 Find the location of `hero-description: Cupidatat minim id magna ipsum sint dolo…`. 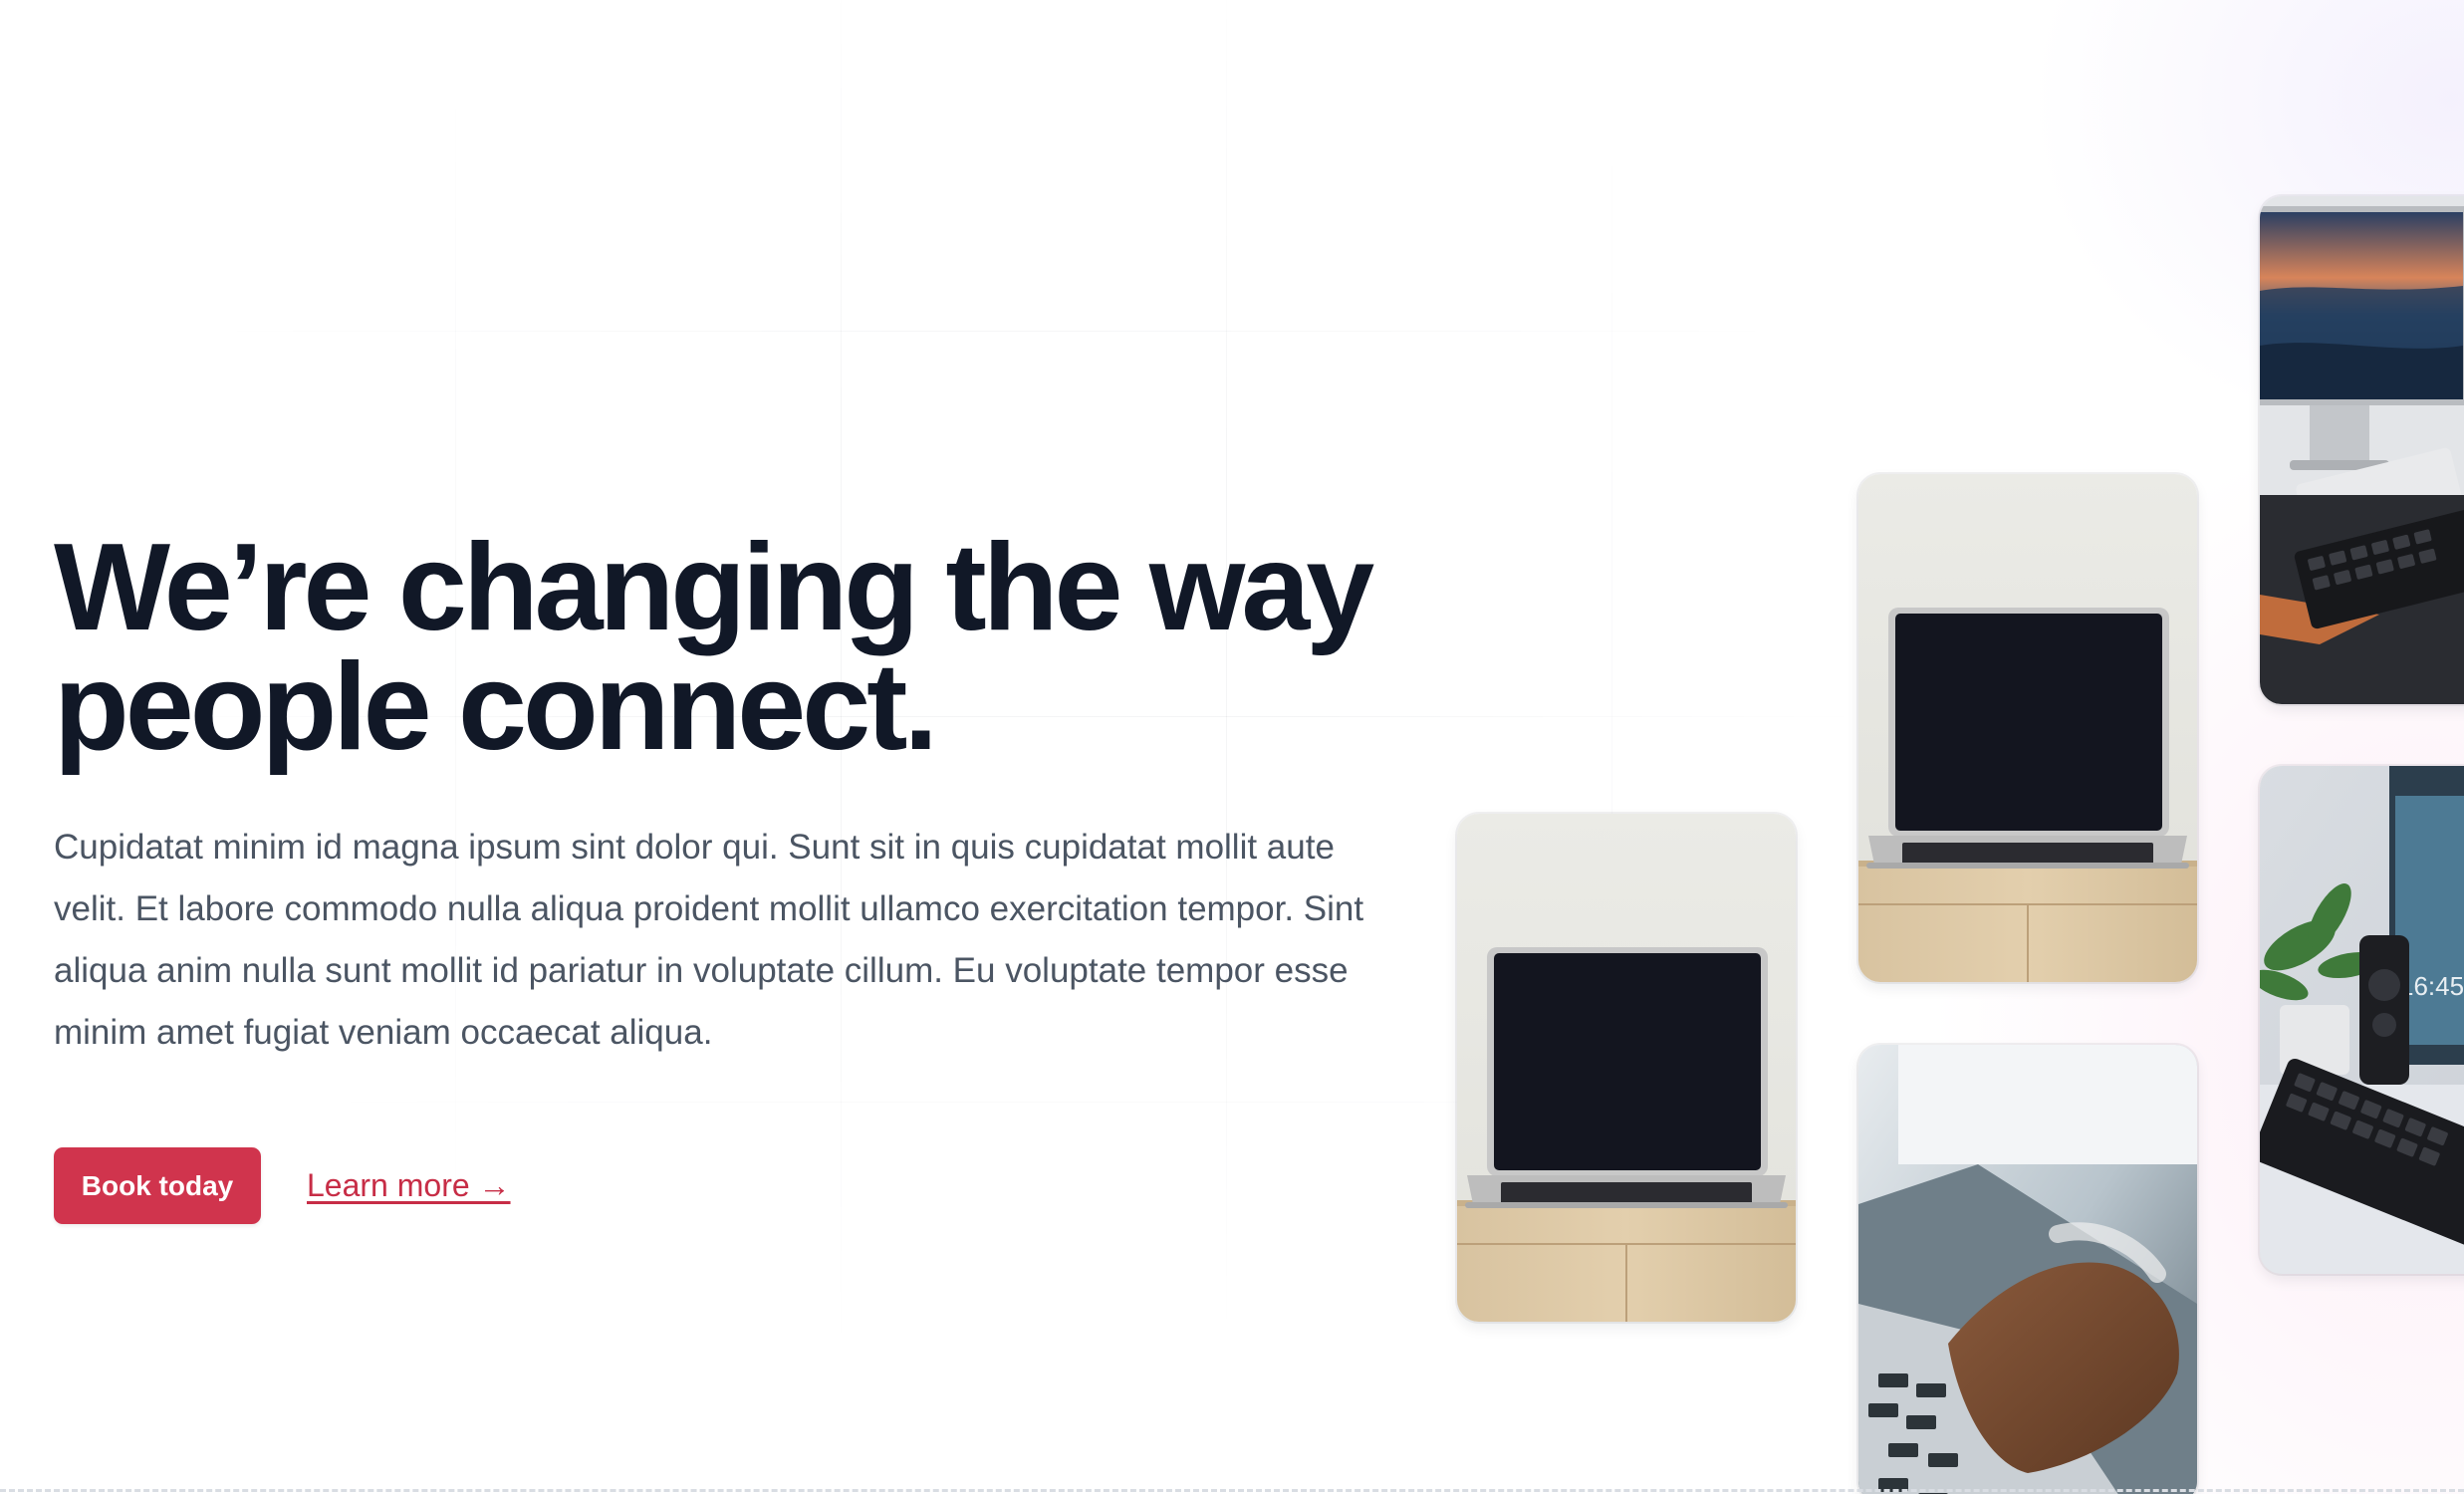

hero-description: Cupidatat minim id magna ipsum sint dolo… is located at coordinates (709, 940).